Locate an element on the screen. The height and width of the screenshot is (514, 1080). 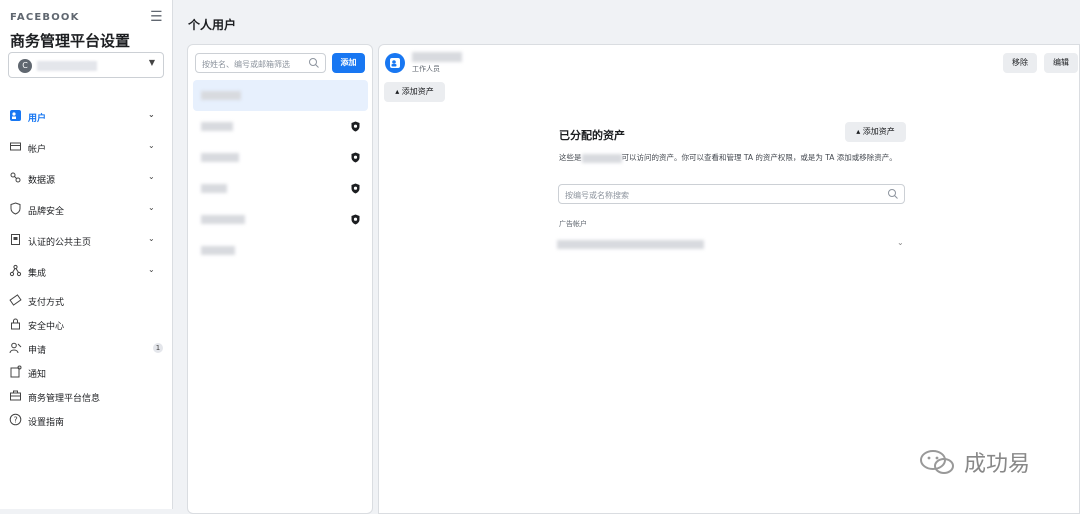
sidebar-item-notification: 通知 is located at coordinates (86, 372).